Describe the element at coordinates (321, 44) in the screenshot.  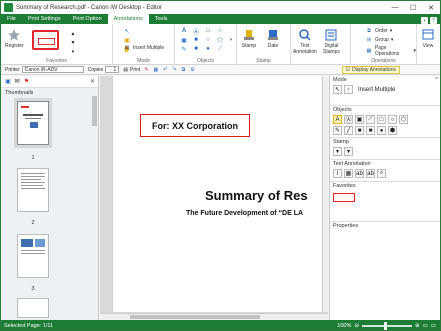
I see `text-group: Text Annotation Digital Stamps` at that location.